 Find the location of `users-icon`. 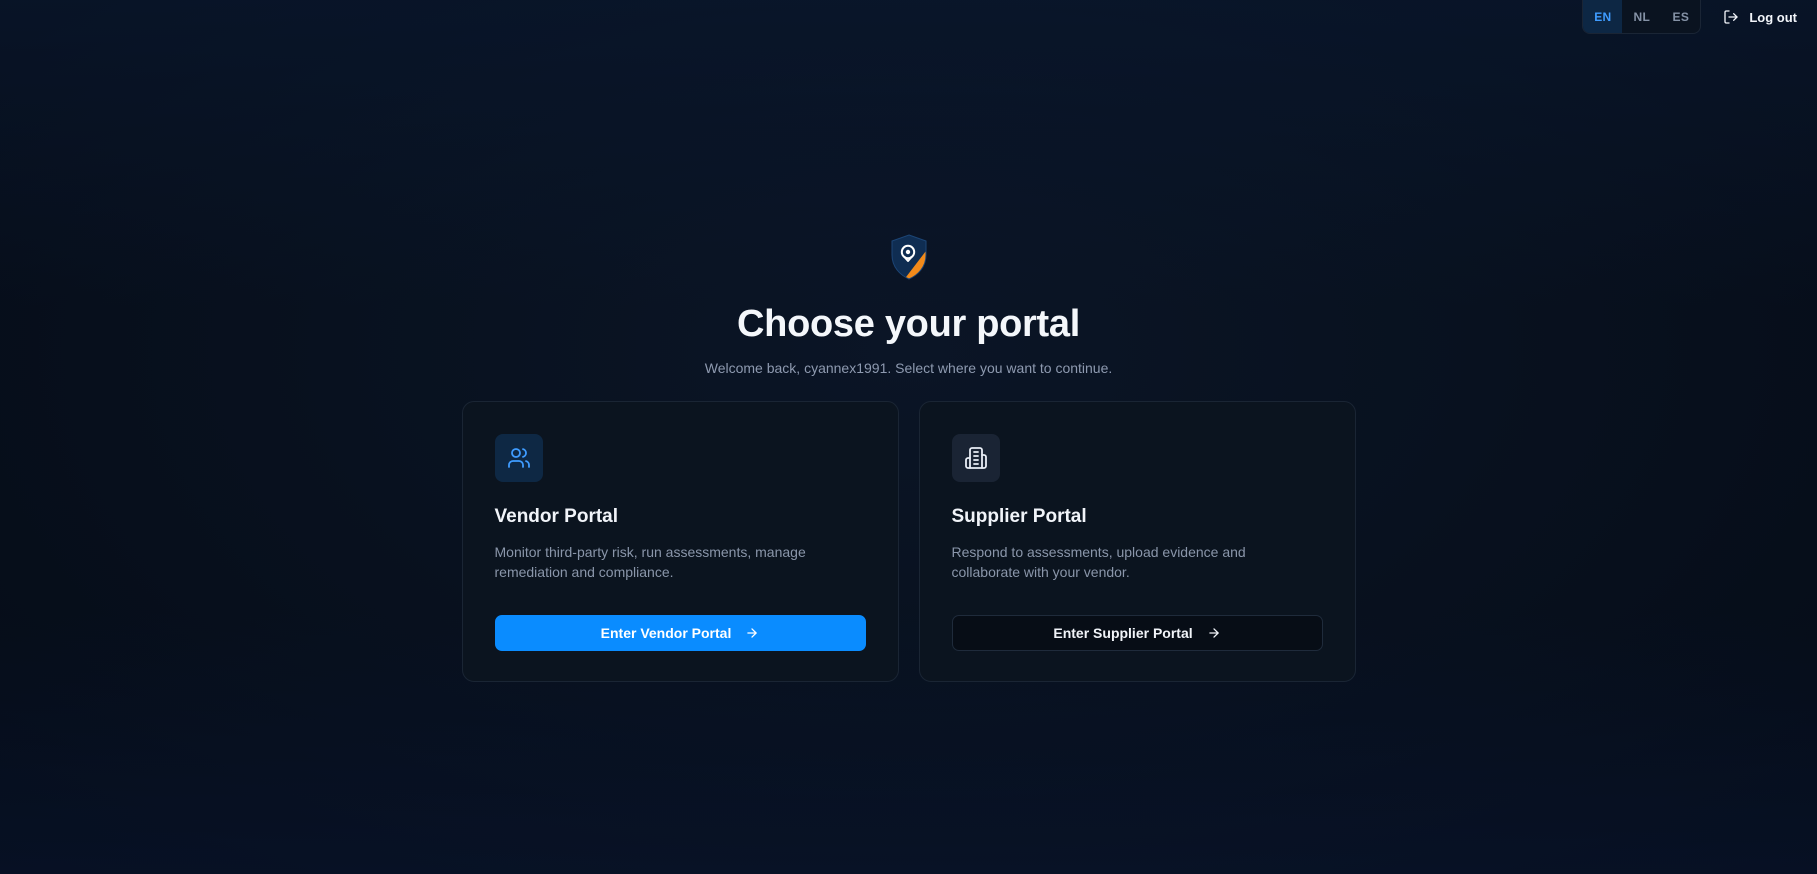

users-icon is located at coordinates (518, 458).